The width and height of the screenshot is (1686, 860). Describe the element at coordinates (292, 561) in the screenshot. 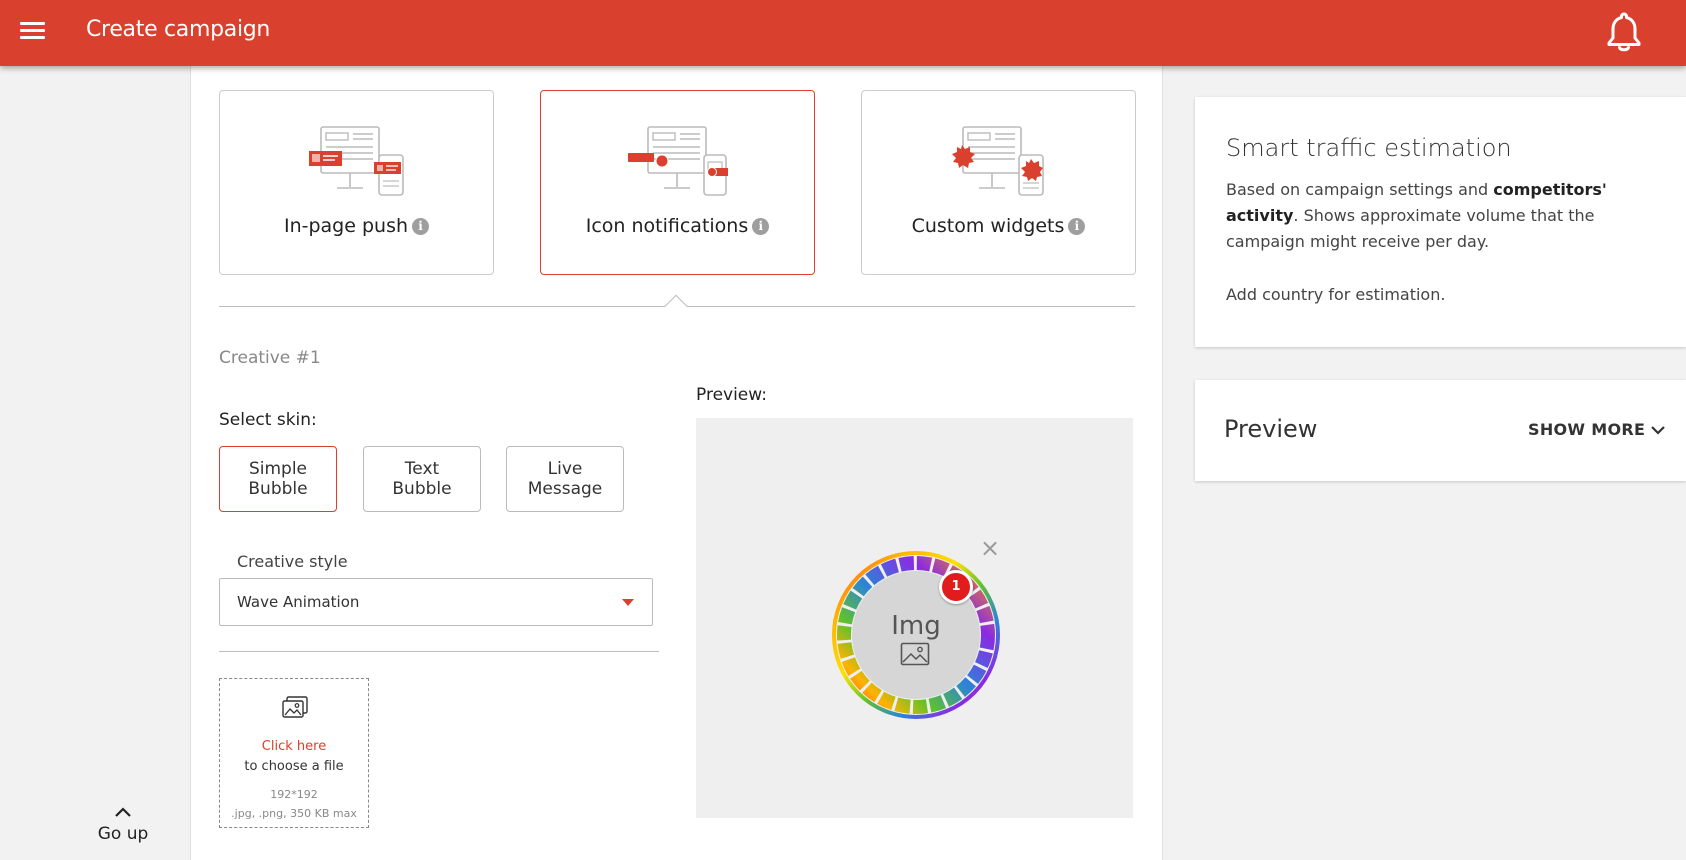

I see `creative-style-label: Creative style` at that location.